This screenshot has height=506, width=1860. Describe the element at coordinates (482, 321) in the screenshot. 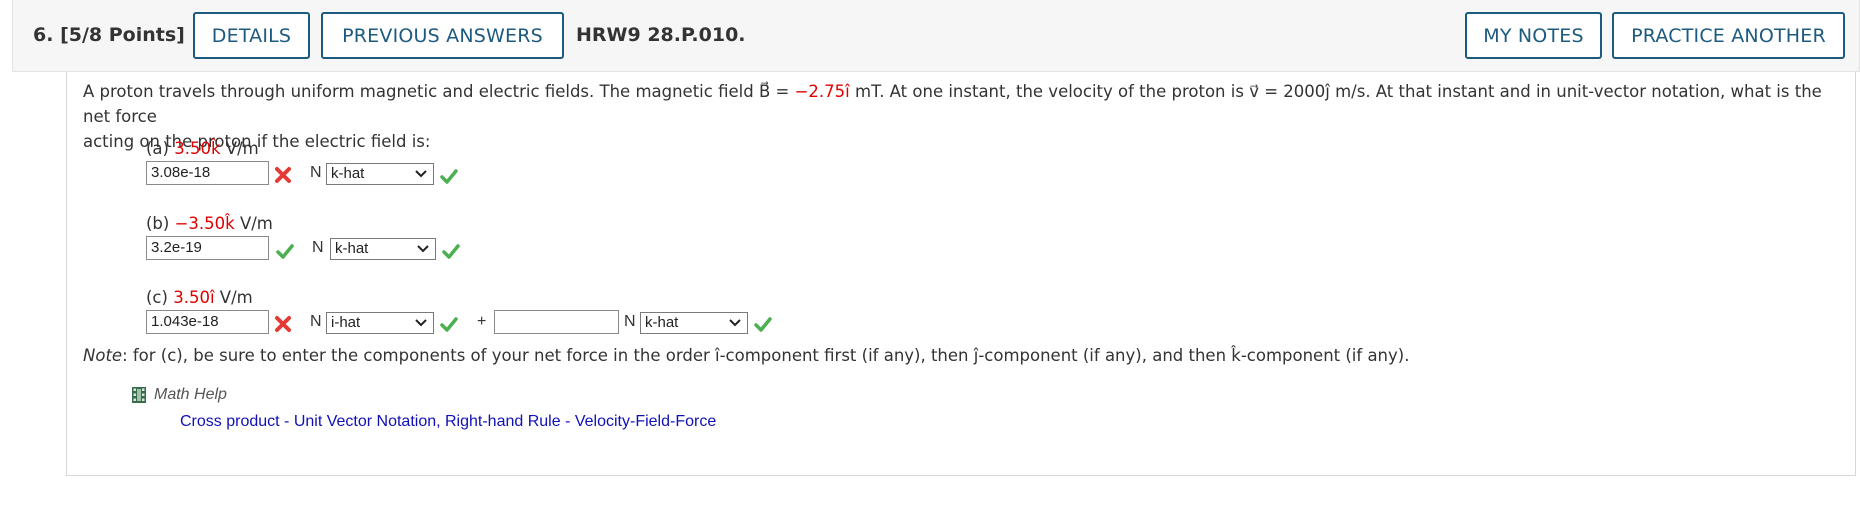

I see `plus-sign: +` at that location.